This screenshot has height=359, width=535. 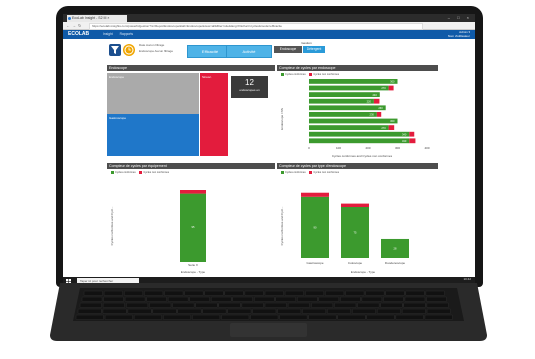 I want to click on bar-value-label: 270, so click(x=383, y=128).